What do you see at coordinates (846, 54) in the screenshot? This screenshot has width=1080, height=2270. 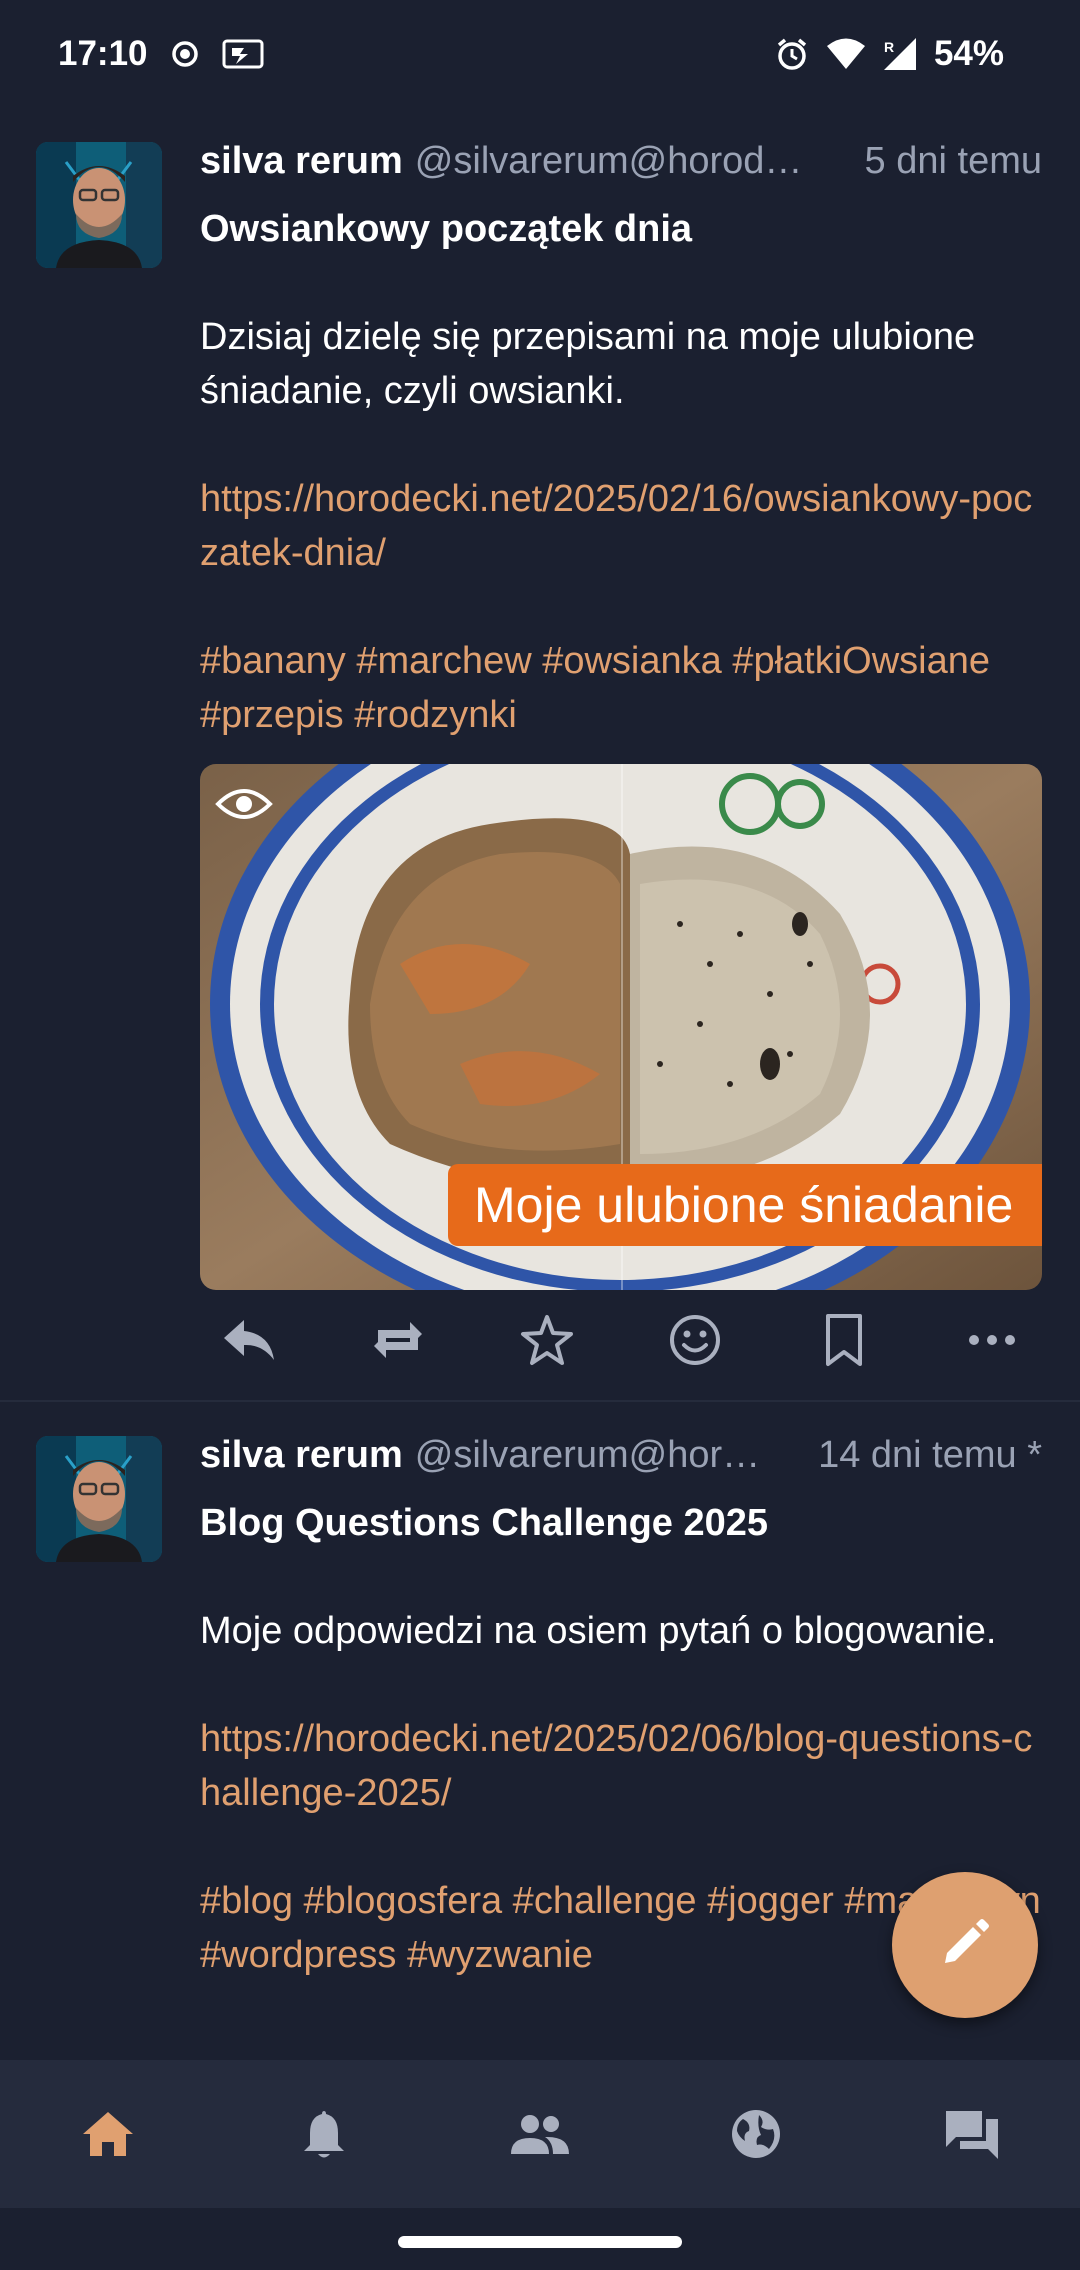 I see `wifi-icon` at bounding box center [846, 54].